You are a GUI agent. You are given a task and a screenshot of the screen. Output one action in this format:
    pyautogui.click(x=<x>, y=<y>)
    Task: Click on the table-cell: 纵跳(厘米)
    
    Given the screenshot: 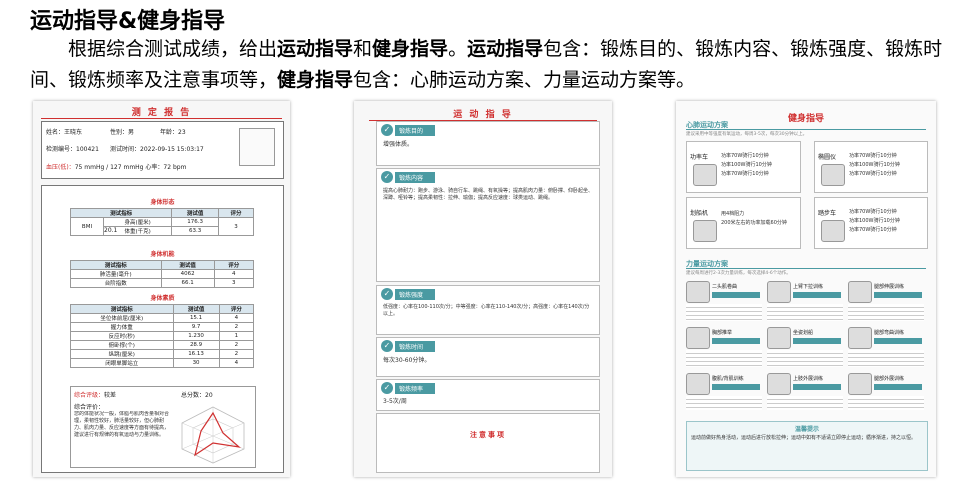 What is the action you would take?
    pyautogui.click(x=122, y=354)
    